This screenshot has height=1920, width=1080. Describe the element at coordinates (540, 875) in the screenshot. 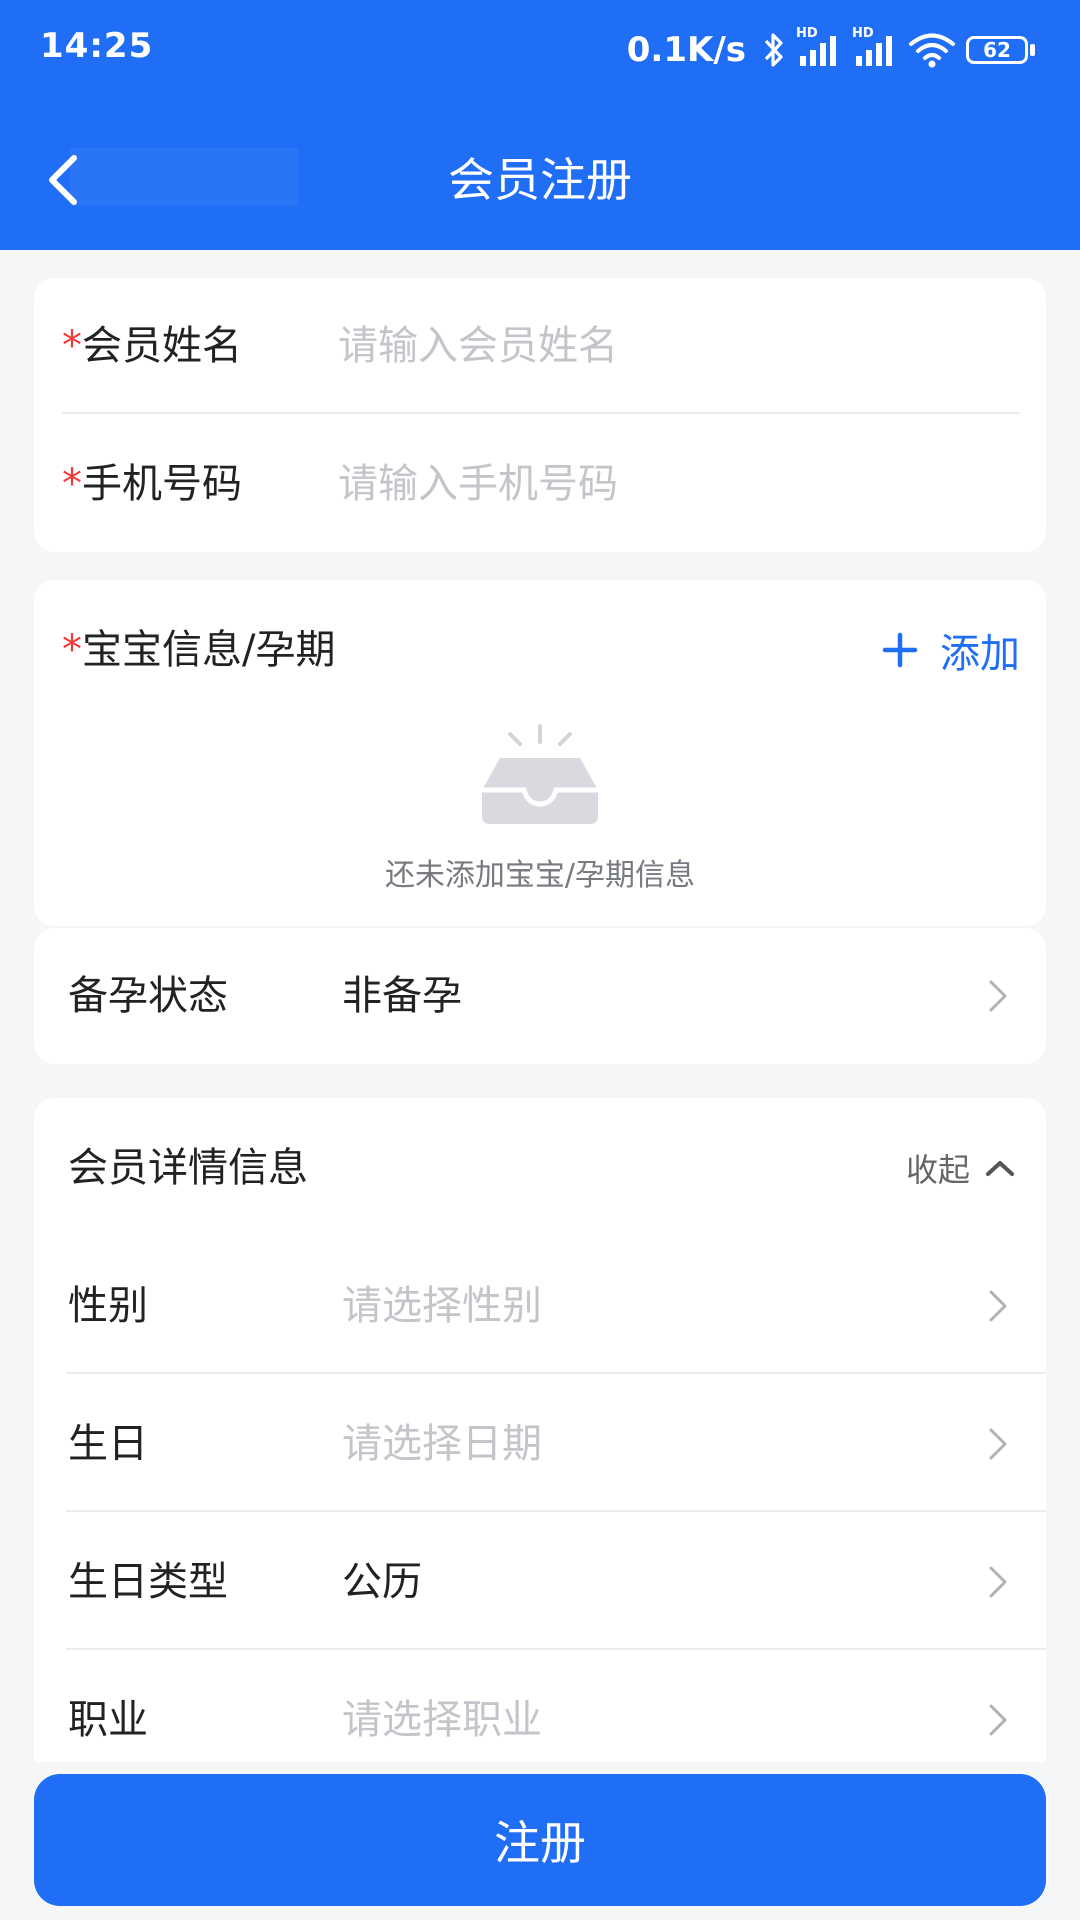

I see `empty-text: 还未添加宝宝/孕期信息` at that location.